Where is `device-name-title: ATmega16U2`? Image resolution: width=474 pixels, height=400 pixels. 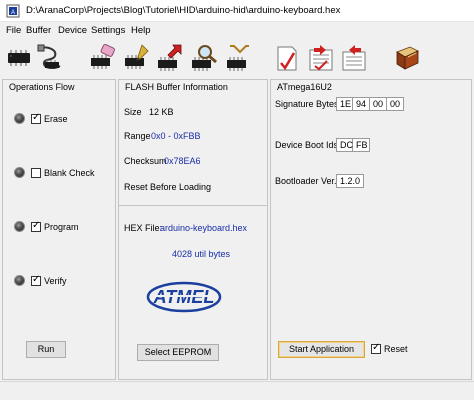
device-name-title: ATmega16U2 is located at coordinates (304, 87).